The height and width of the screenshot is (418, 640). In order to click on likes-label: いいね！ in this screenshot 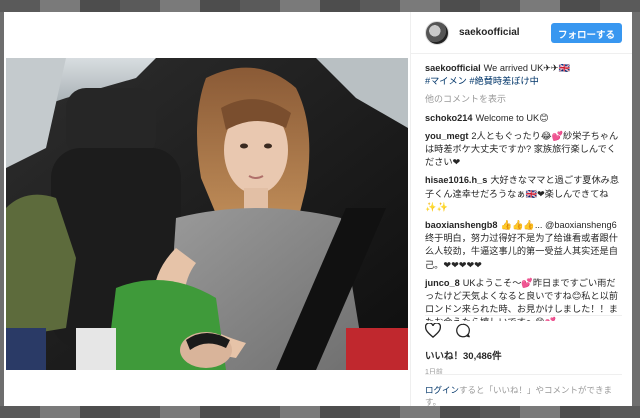, I will do `click(444, 356)`.